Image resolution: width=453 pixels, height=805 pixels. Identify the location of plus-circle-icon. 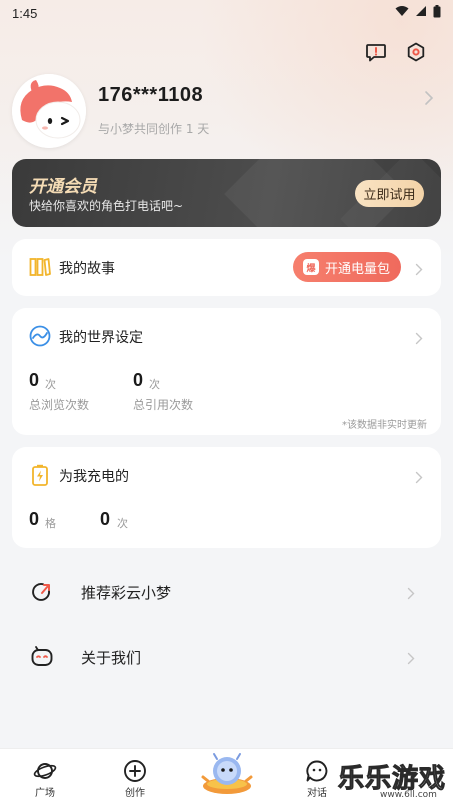
(135, 771).